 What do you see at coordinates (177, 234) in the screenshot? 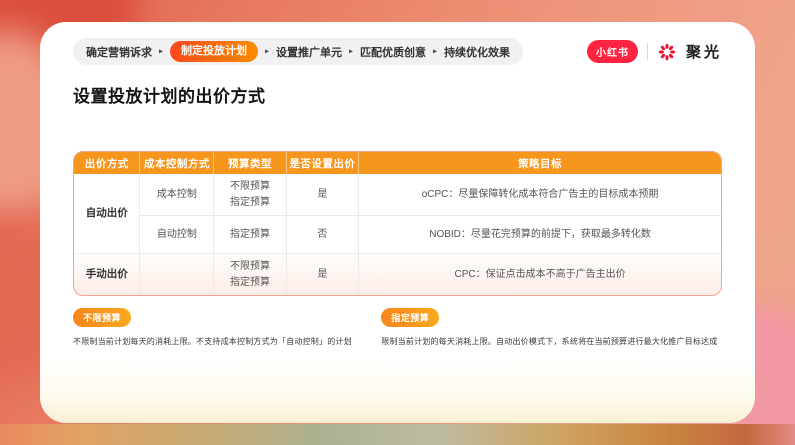
I see `cost-control-cell: 自动控制` at bounding box center [177, 234].